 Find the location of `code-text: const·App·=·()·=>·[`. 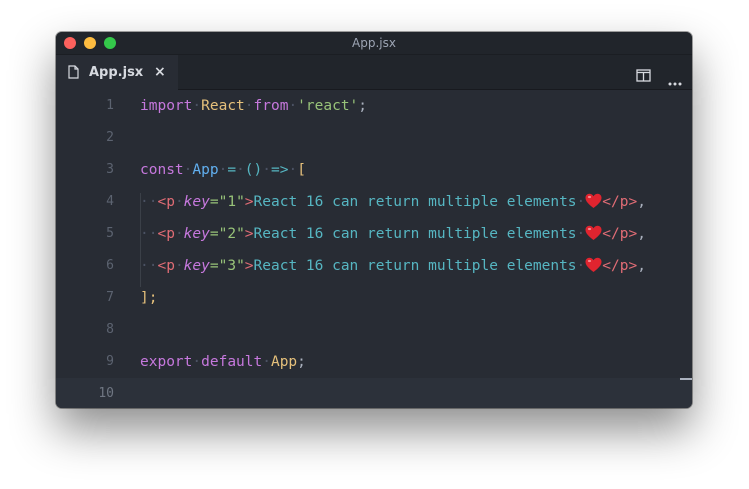

code-text: const·App·=·()·=>·[ is located at coordinates (223, 170).